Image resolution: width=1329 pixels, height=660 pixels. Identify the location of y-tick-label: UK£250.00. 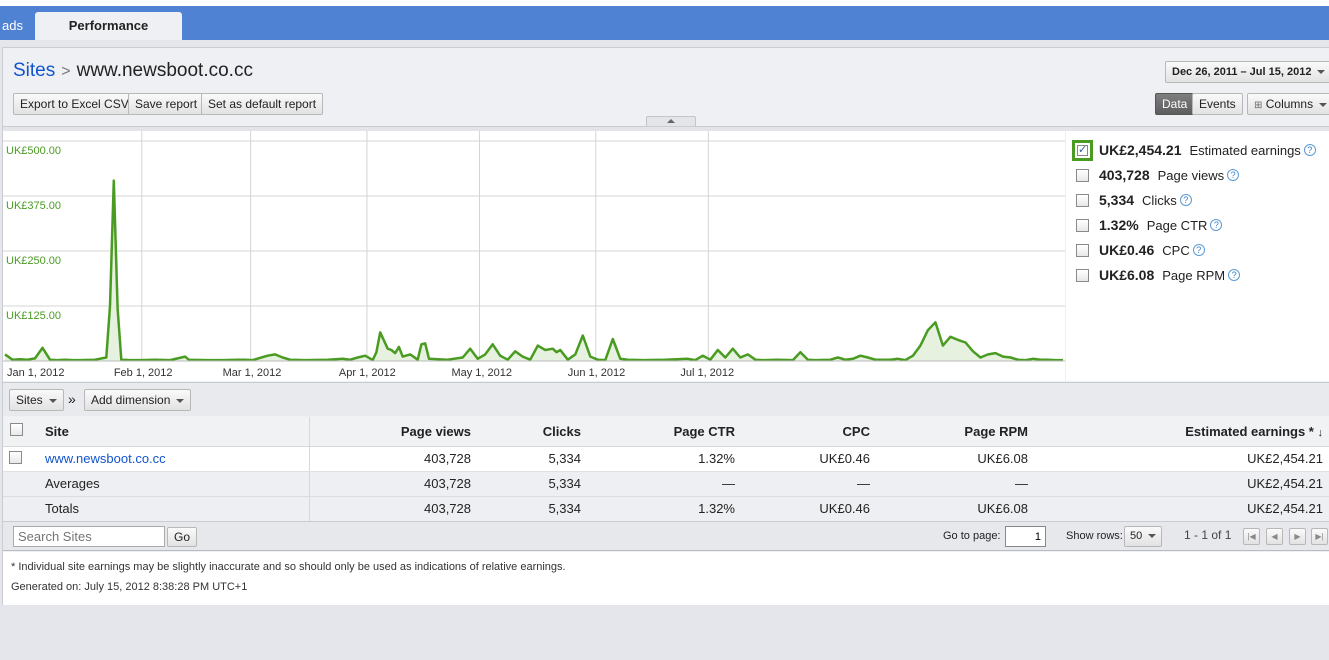
(33, 261).